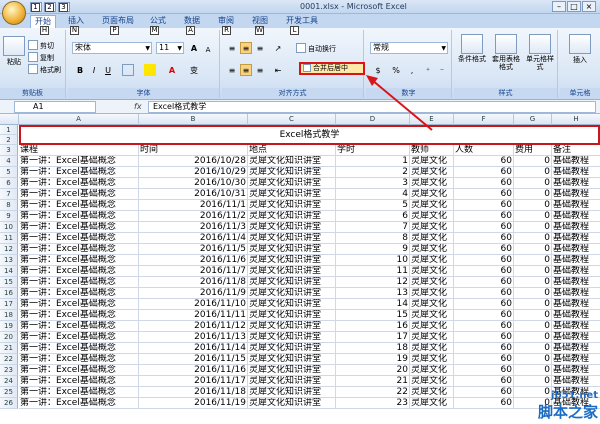 Image resolution: width=600 pixels, height=424 pixels. Describe the element at coordinates (533, 150) in the screenshot. I see `header-cell: 费用` at that location.